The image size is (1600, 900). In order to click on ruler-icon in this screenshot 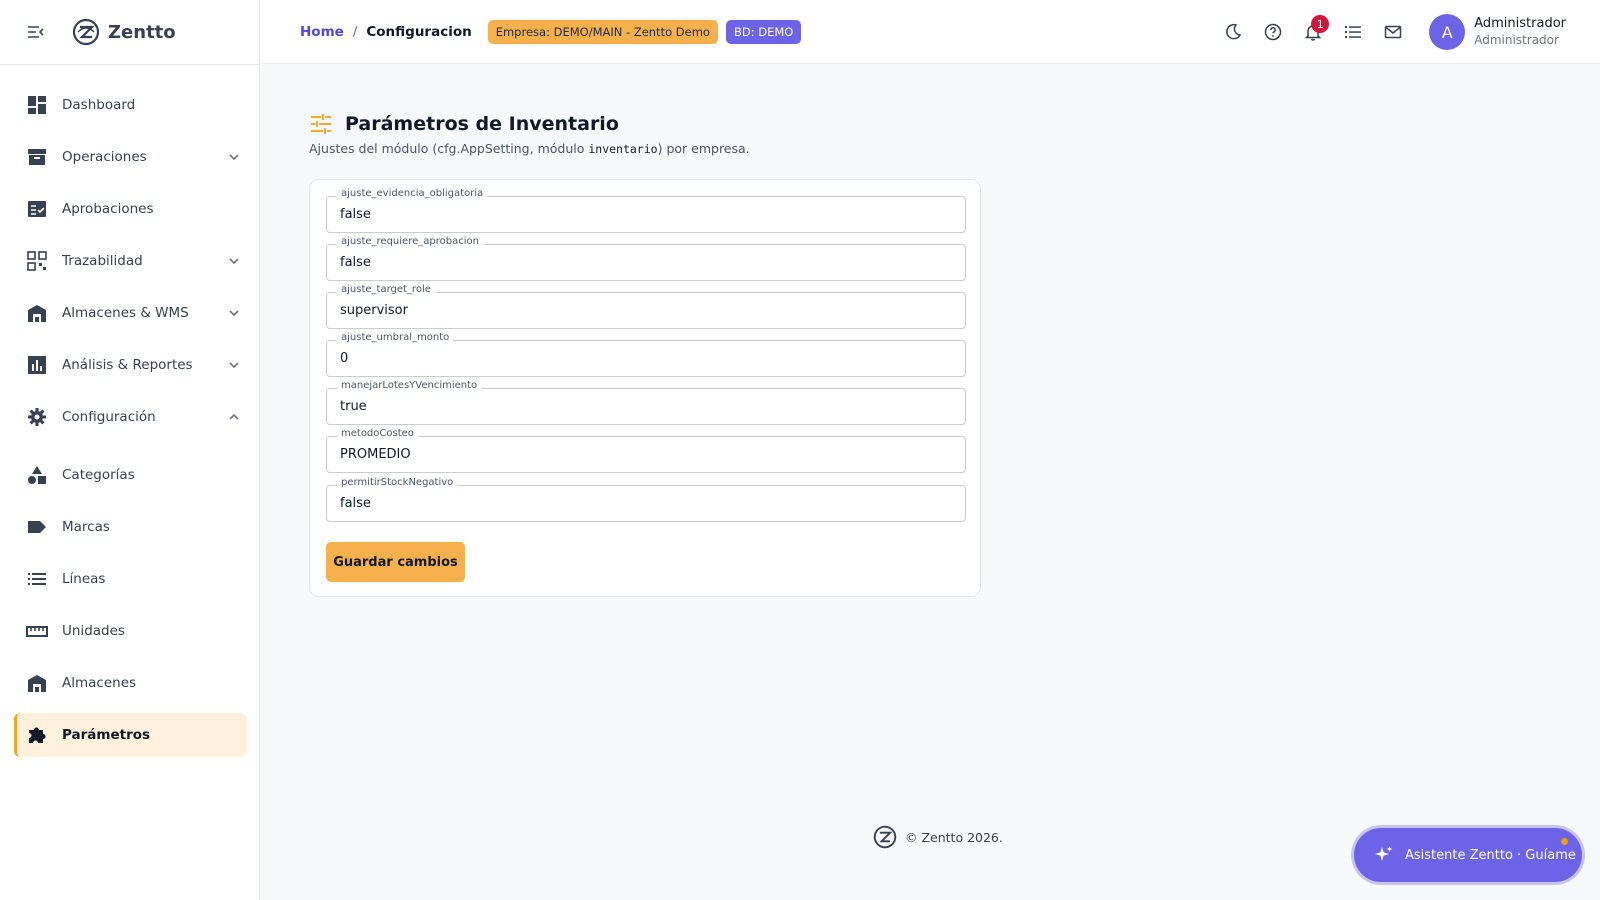, I will do `click(37, 631)`.